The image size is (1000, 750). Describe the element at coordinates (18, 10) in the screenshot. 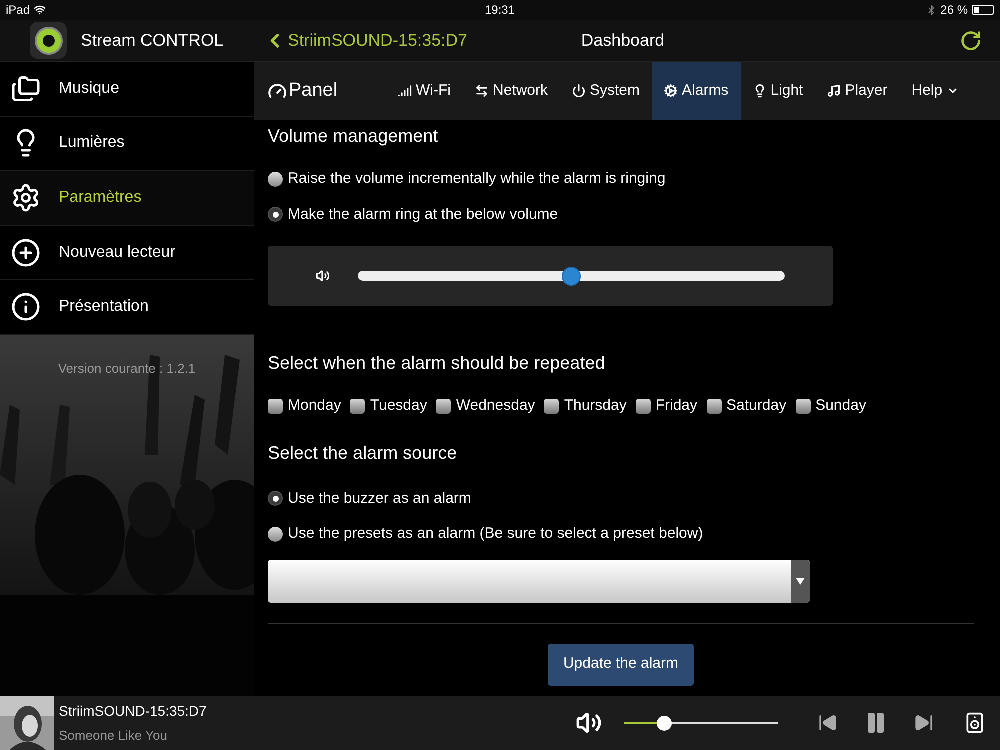

I see `device-name: iPad` at that location.